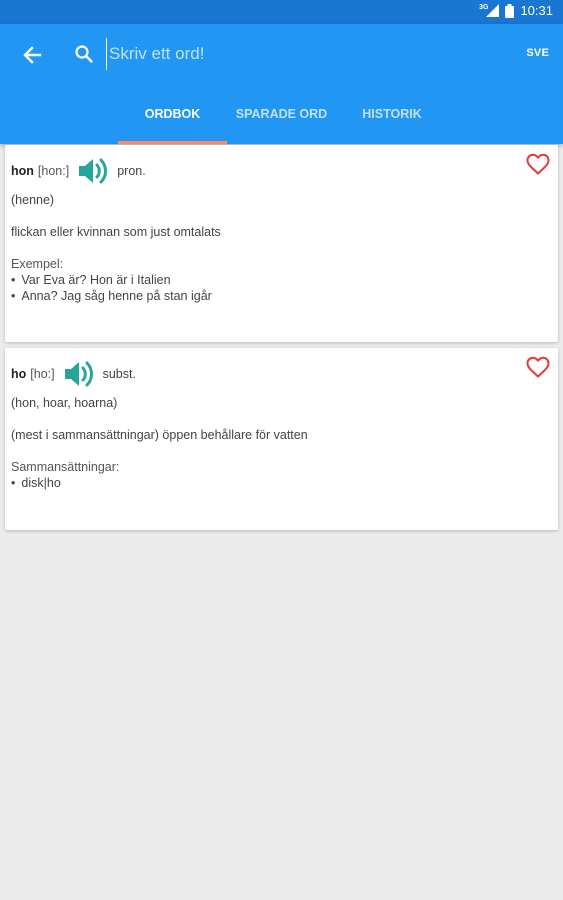  What do you see at coordinates (84, 54) in the screenshot?
I see `search-icon` at bounding box center [84, 54].